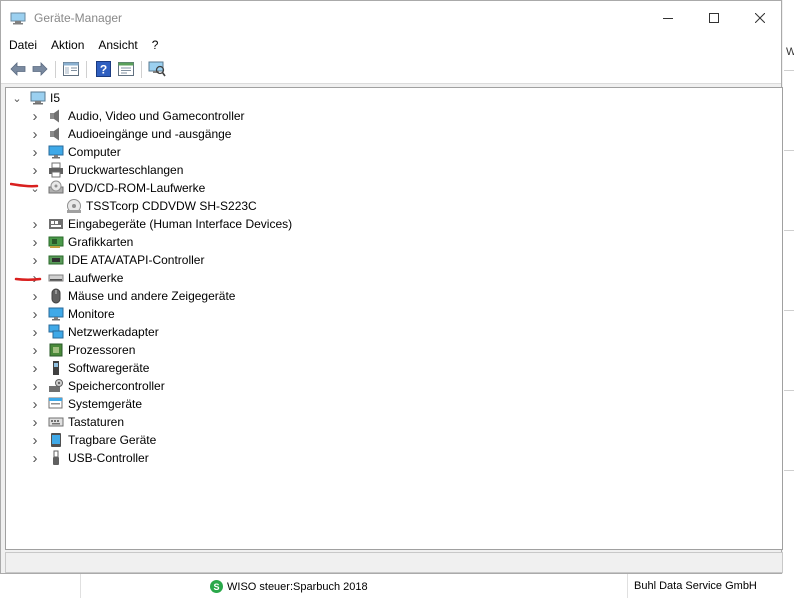 The image size is (794, 598). Describe the element at coordinates (109, 368) in the screenshot. I see `tree-item-label: Softwaregeräte` at that location.